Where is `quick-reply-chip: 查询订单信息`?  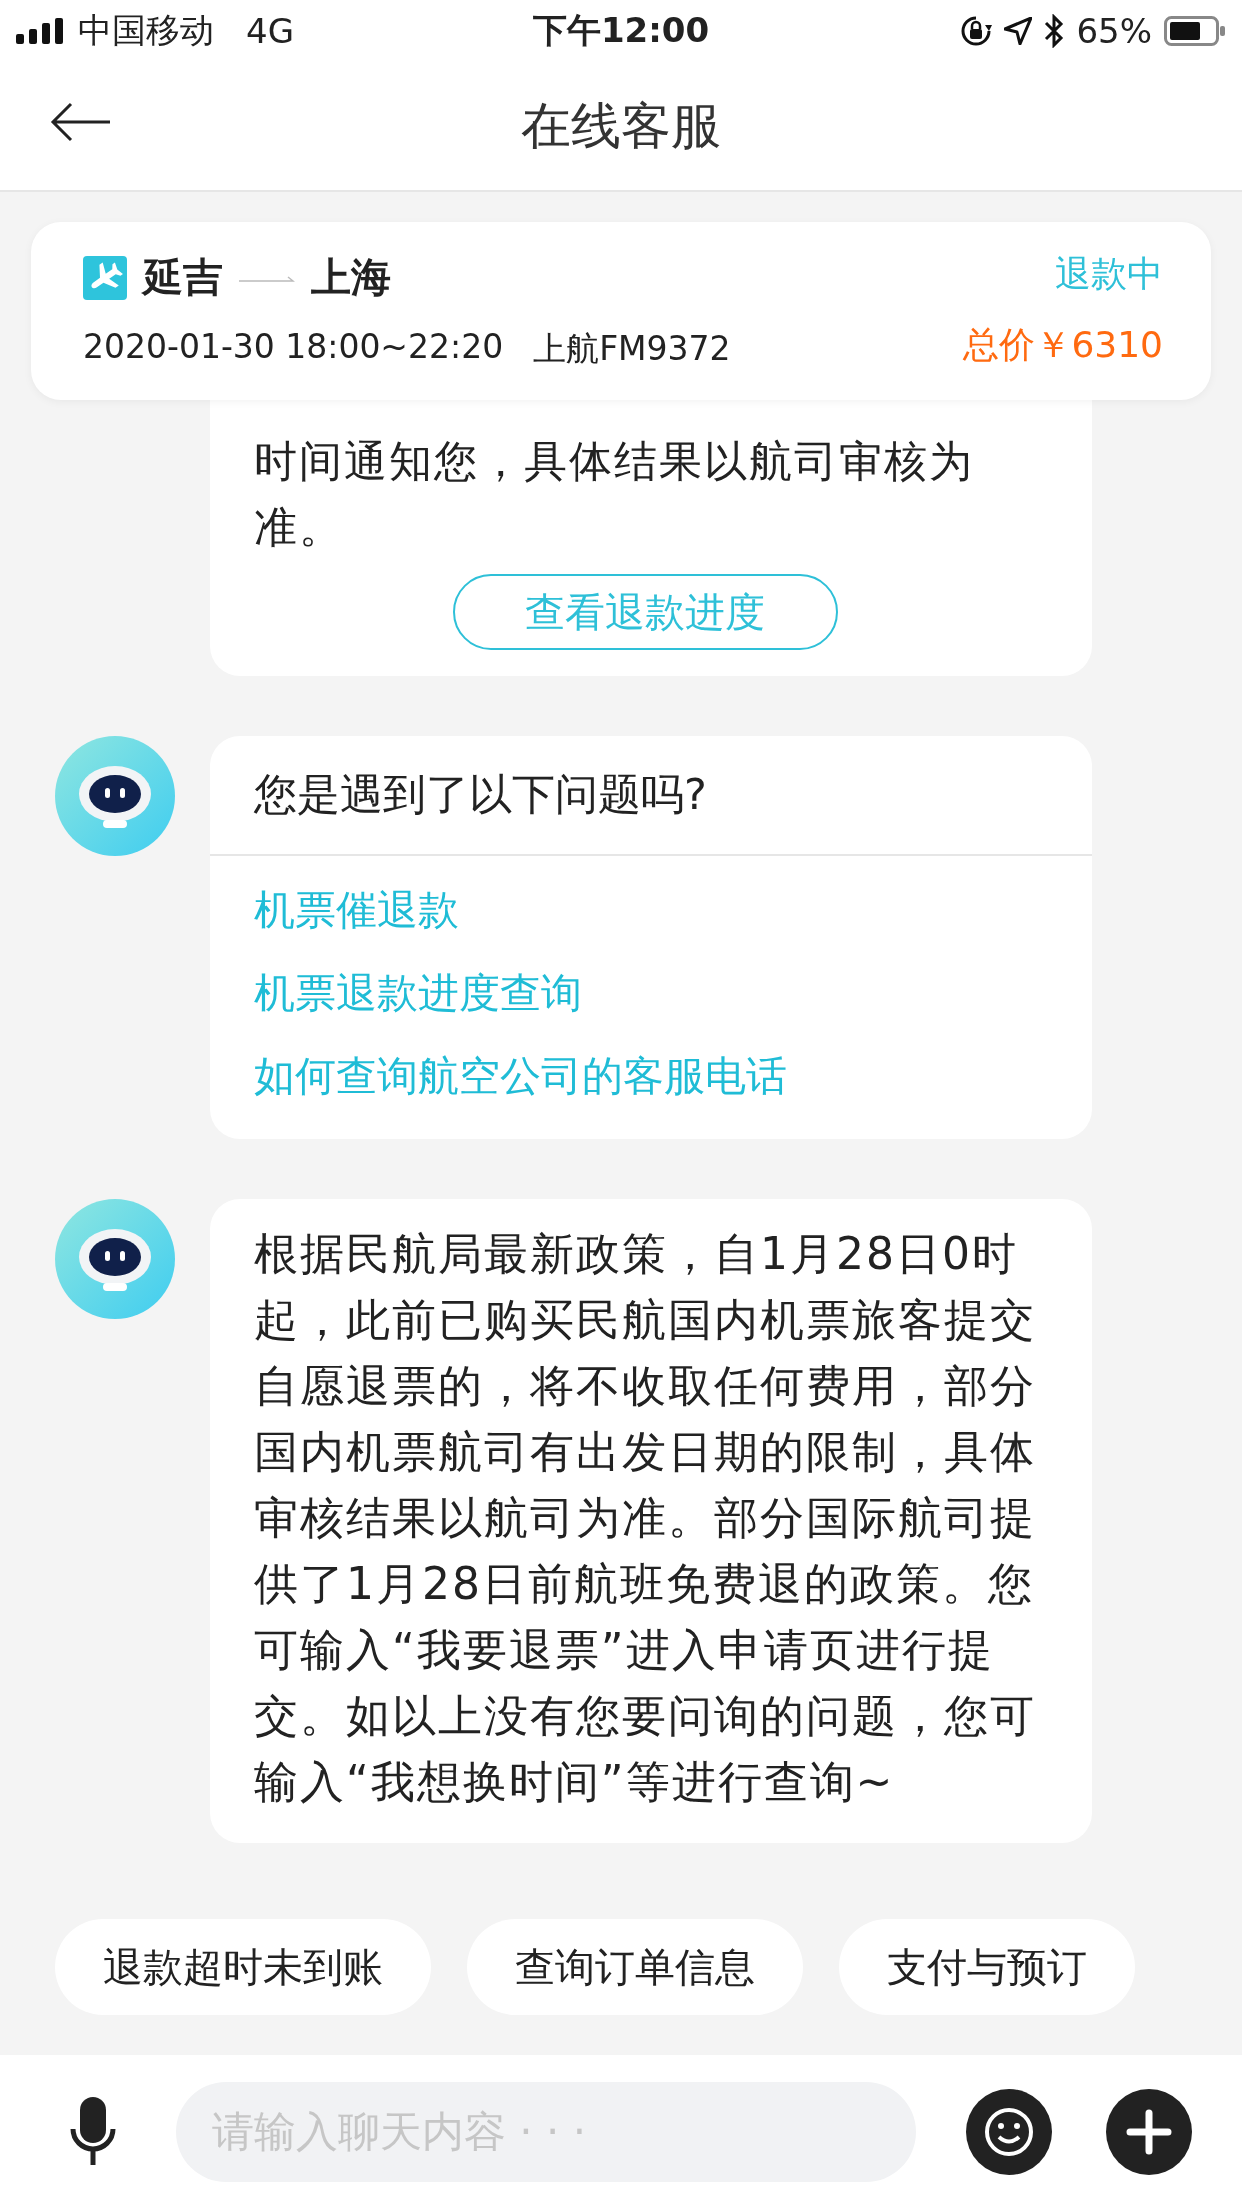
quick-reply-chip: 查询订单信息 is located at coordinates (635, 1967).